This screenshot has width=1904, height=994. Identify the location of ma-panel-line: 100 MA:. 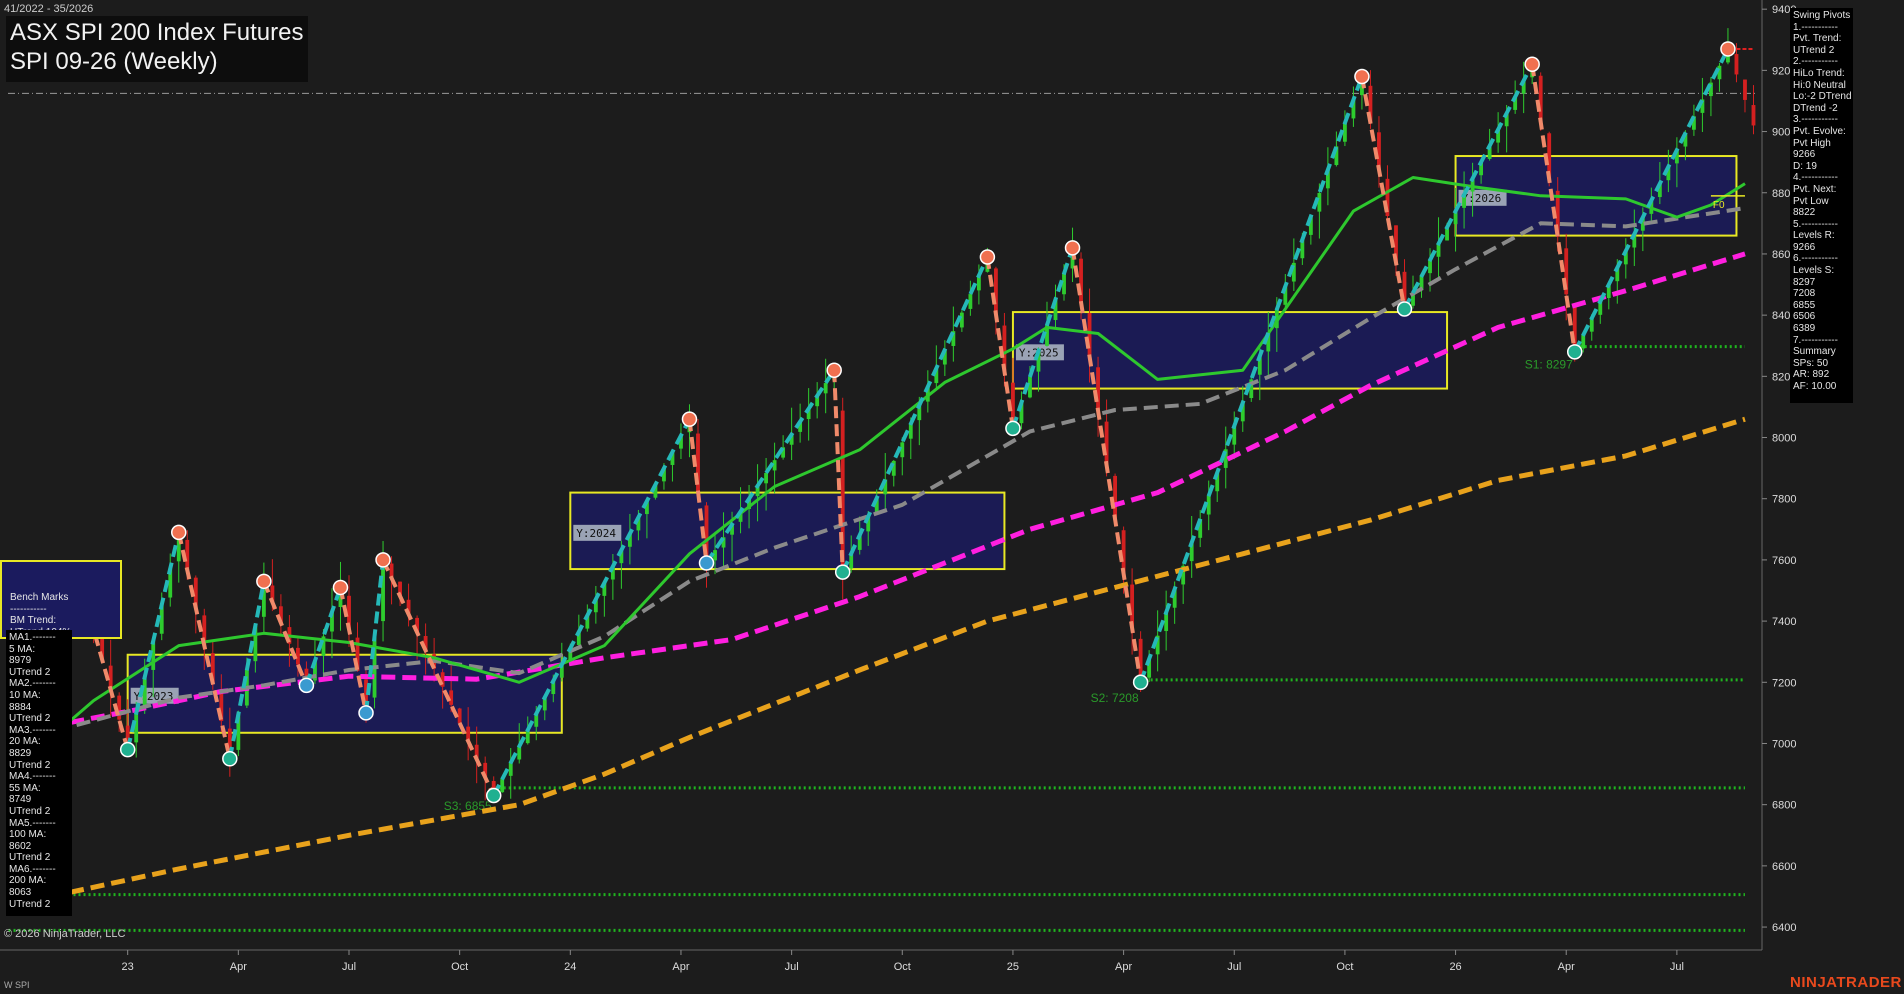
(28, 835).